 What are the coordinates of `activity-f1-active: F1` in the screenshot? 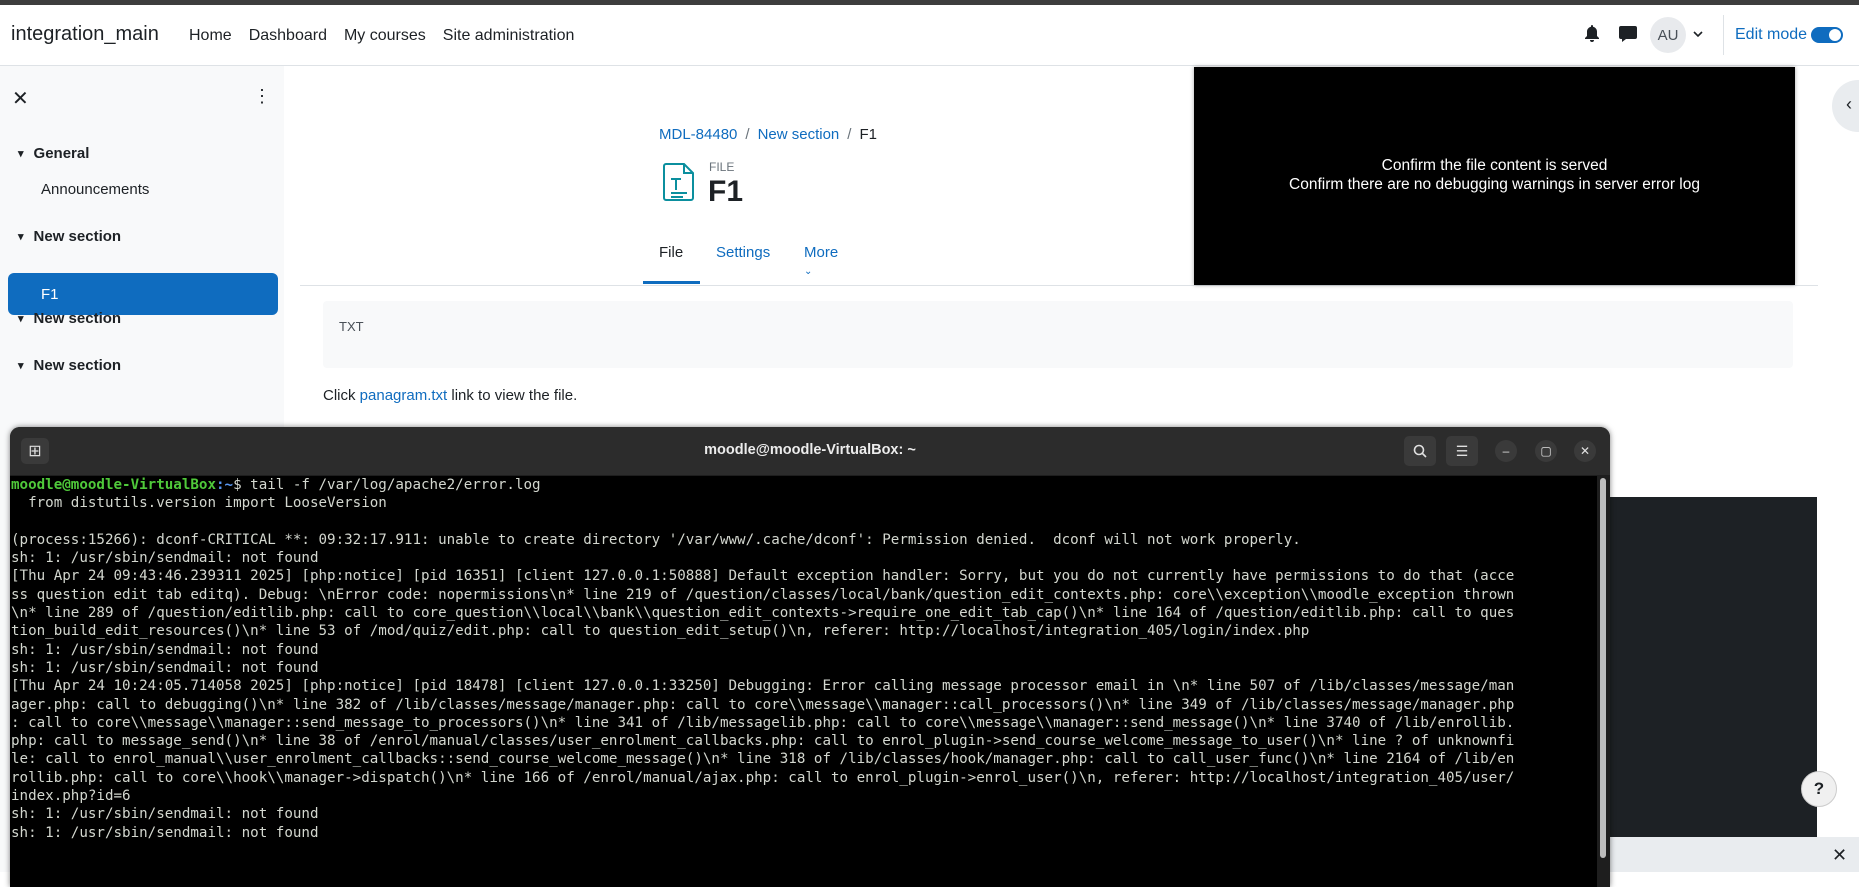 It's located at (143, 294).